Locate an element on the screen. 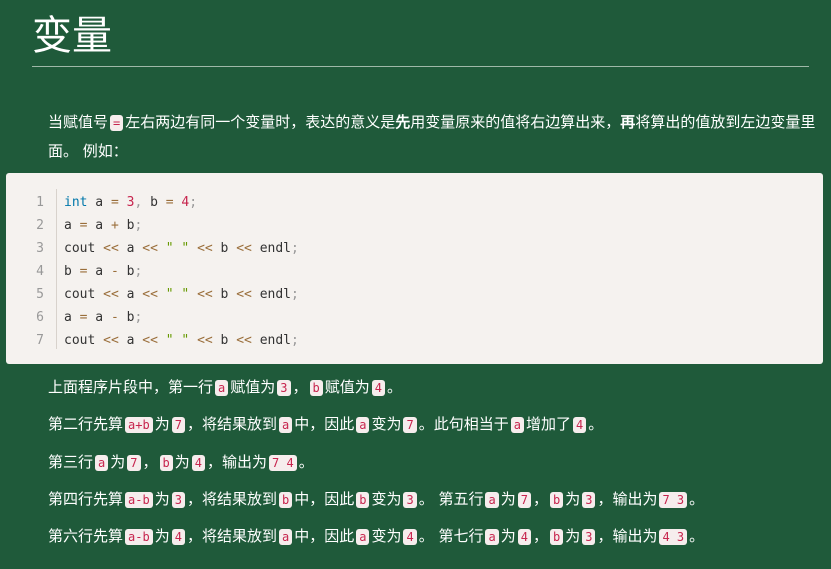  explanation-text: 第四行先算 is located at coordinates (86, 499).